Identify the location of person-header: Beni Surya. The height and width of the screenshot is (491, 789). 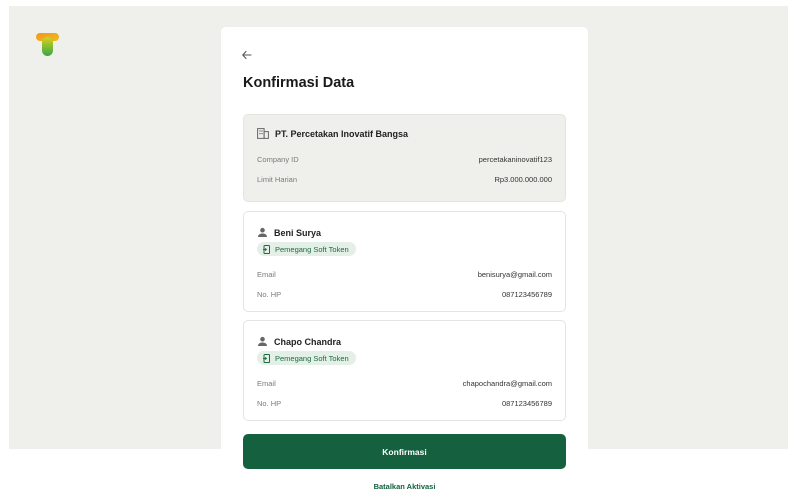
(289, 232).